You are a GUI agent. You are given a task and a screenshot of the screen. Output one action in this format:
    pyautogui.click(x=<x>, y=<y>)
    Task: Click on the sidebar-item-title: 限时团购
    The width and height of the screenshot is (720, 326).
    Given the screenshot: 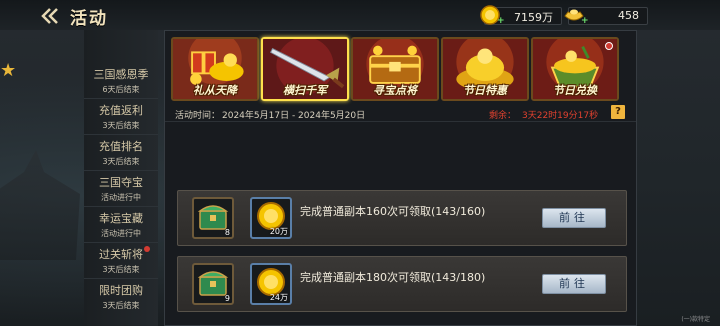 What is the action you would take?
    pyautogui.click(x=121, y=290)
    